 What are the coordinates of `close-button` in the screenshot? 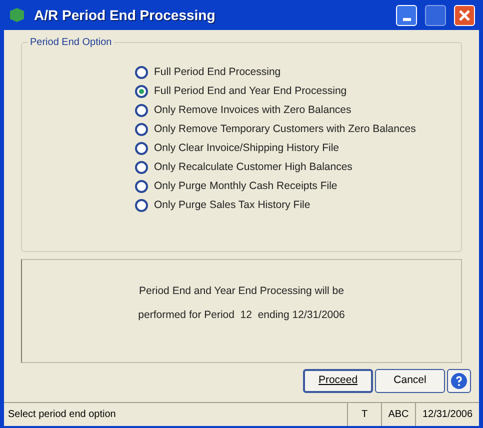 It's located at (464, 15).